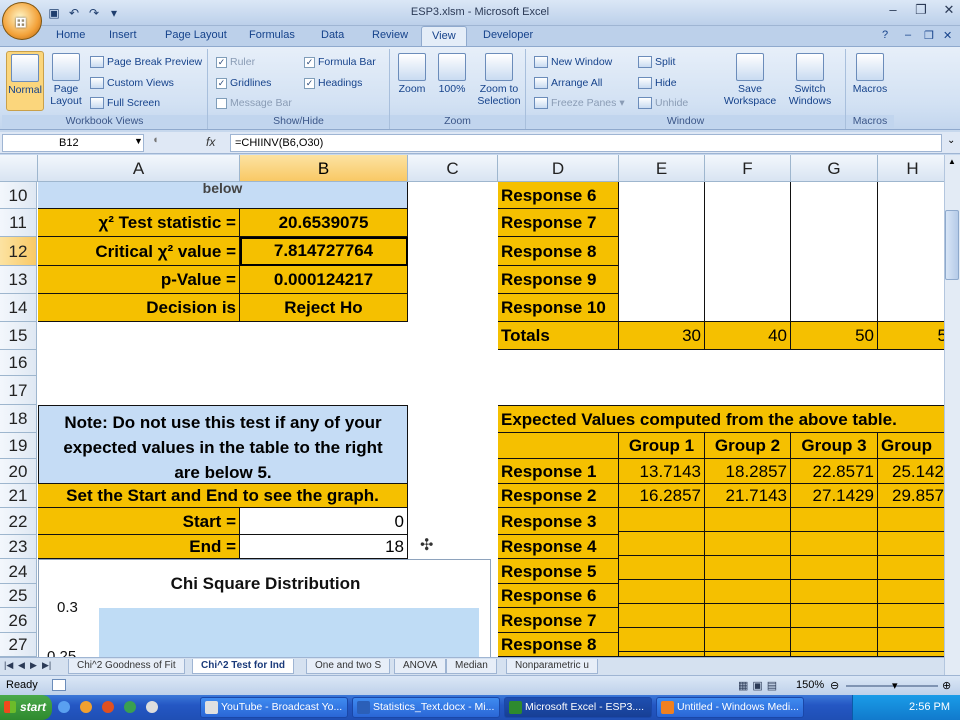 The width and height of the screenshot is (960, 720). What do you see at coordinates (911, 496) in the screenshot?
I see `cell-h21: 29.857` at bounding box center [911, 496].